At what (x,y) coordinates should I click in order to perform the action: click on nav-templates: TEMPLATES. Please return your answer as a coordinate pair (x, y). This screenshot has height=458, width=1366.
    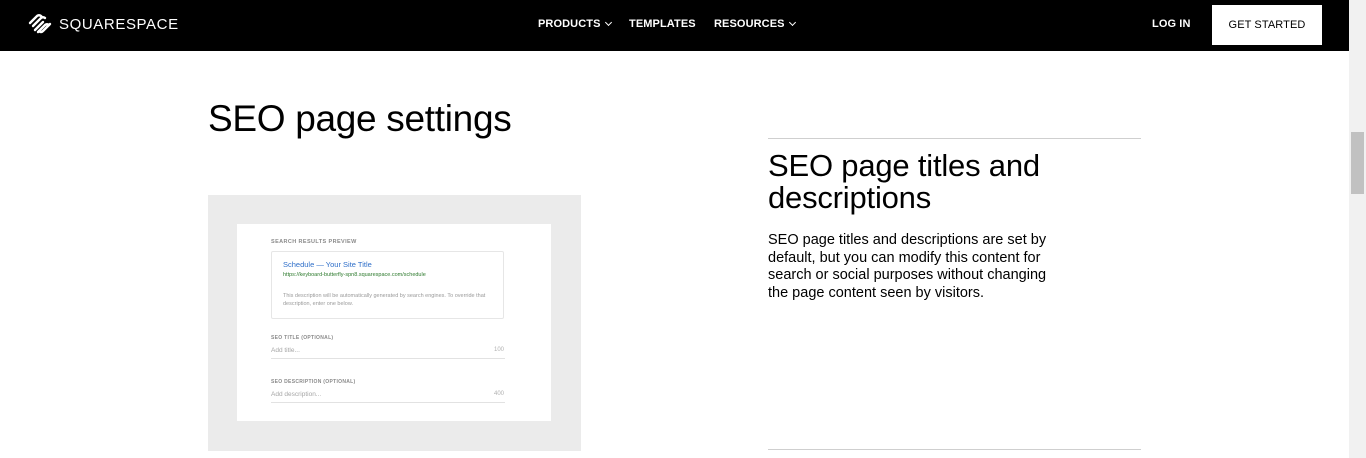
    Looking at the image, I should click on (662, 24).